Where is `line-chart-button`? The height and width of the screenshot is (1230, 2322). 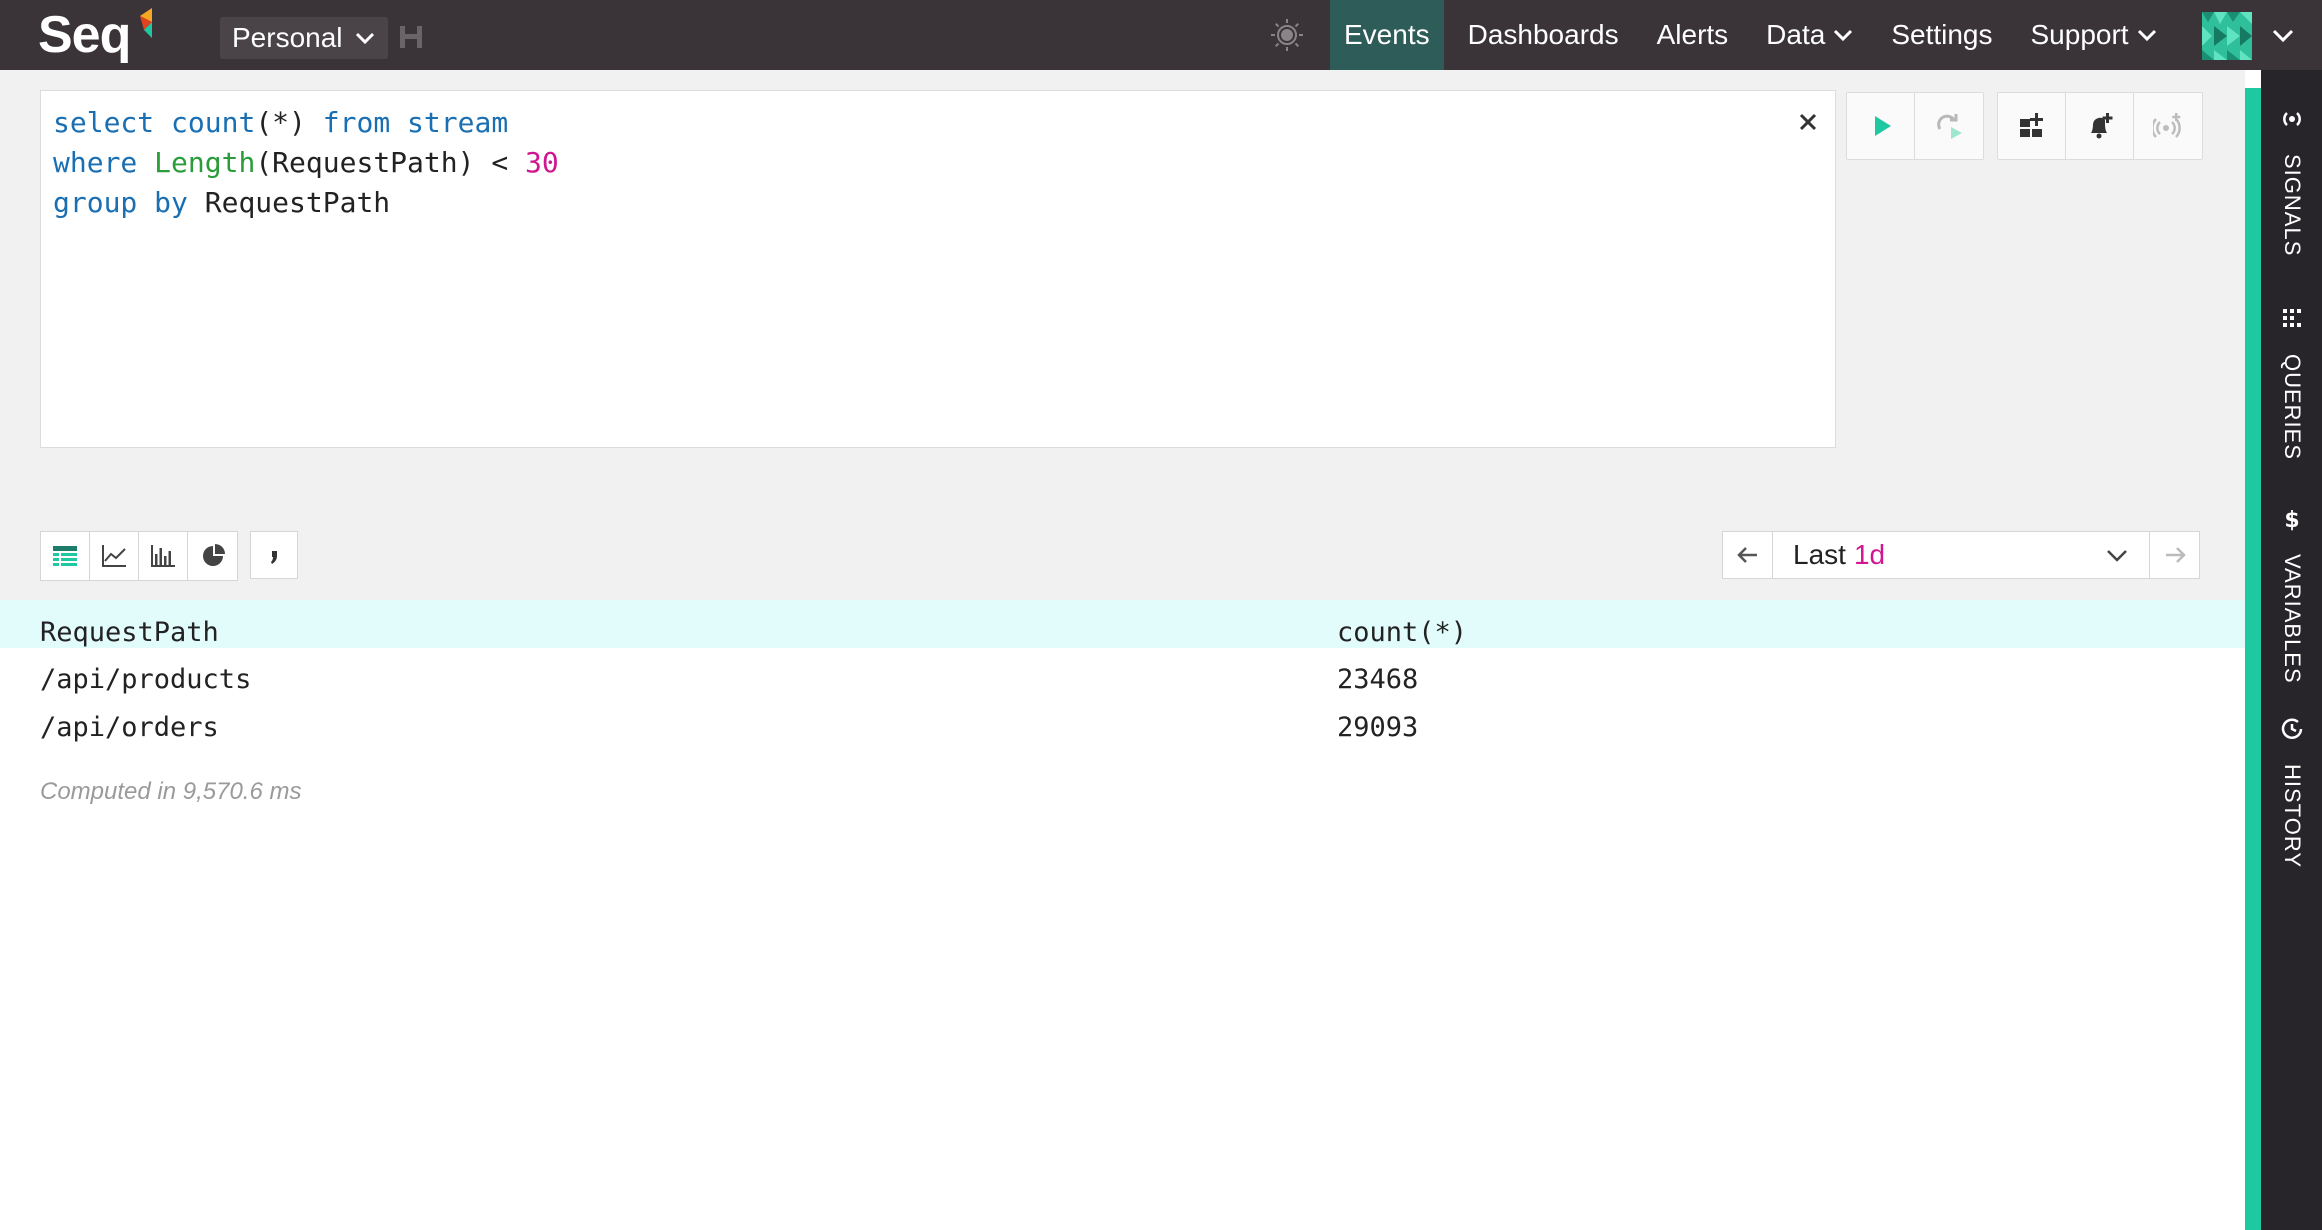
line-chart-button is located at coordinates (114, 556).